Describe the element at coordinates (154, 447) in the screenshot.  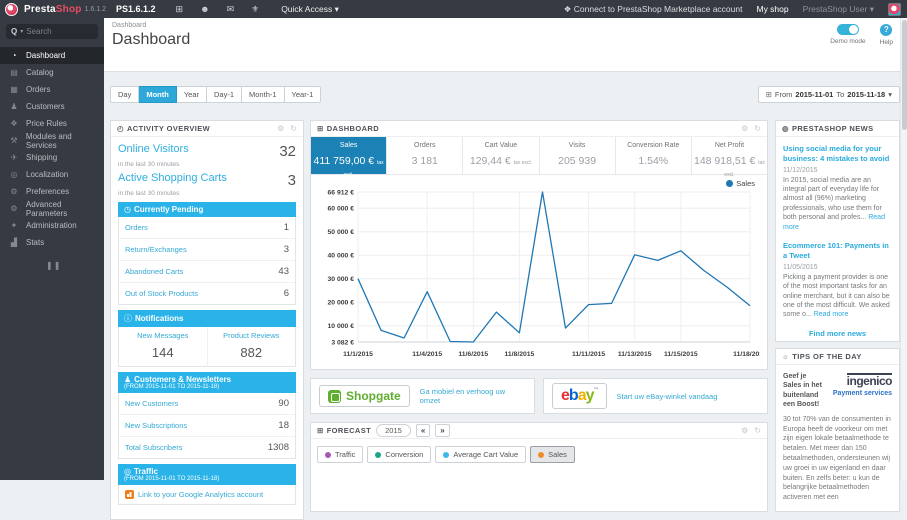
I see `row-link: Total Subscribers` at that location.